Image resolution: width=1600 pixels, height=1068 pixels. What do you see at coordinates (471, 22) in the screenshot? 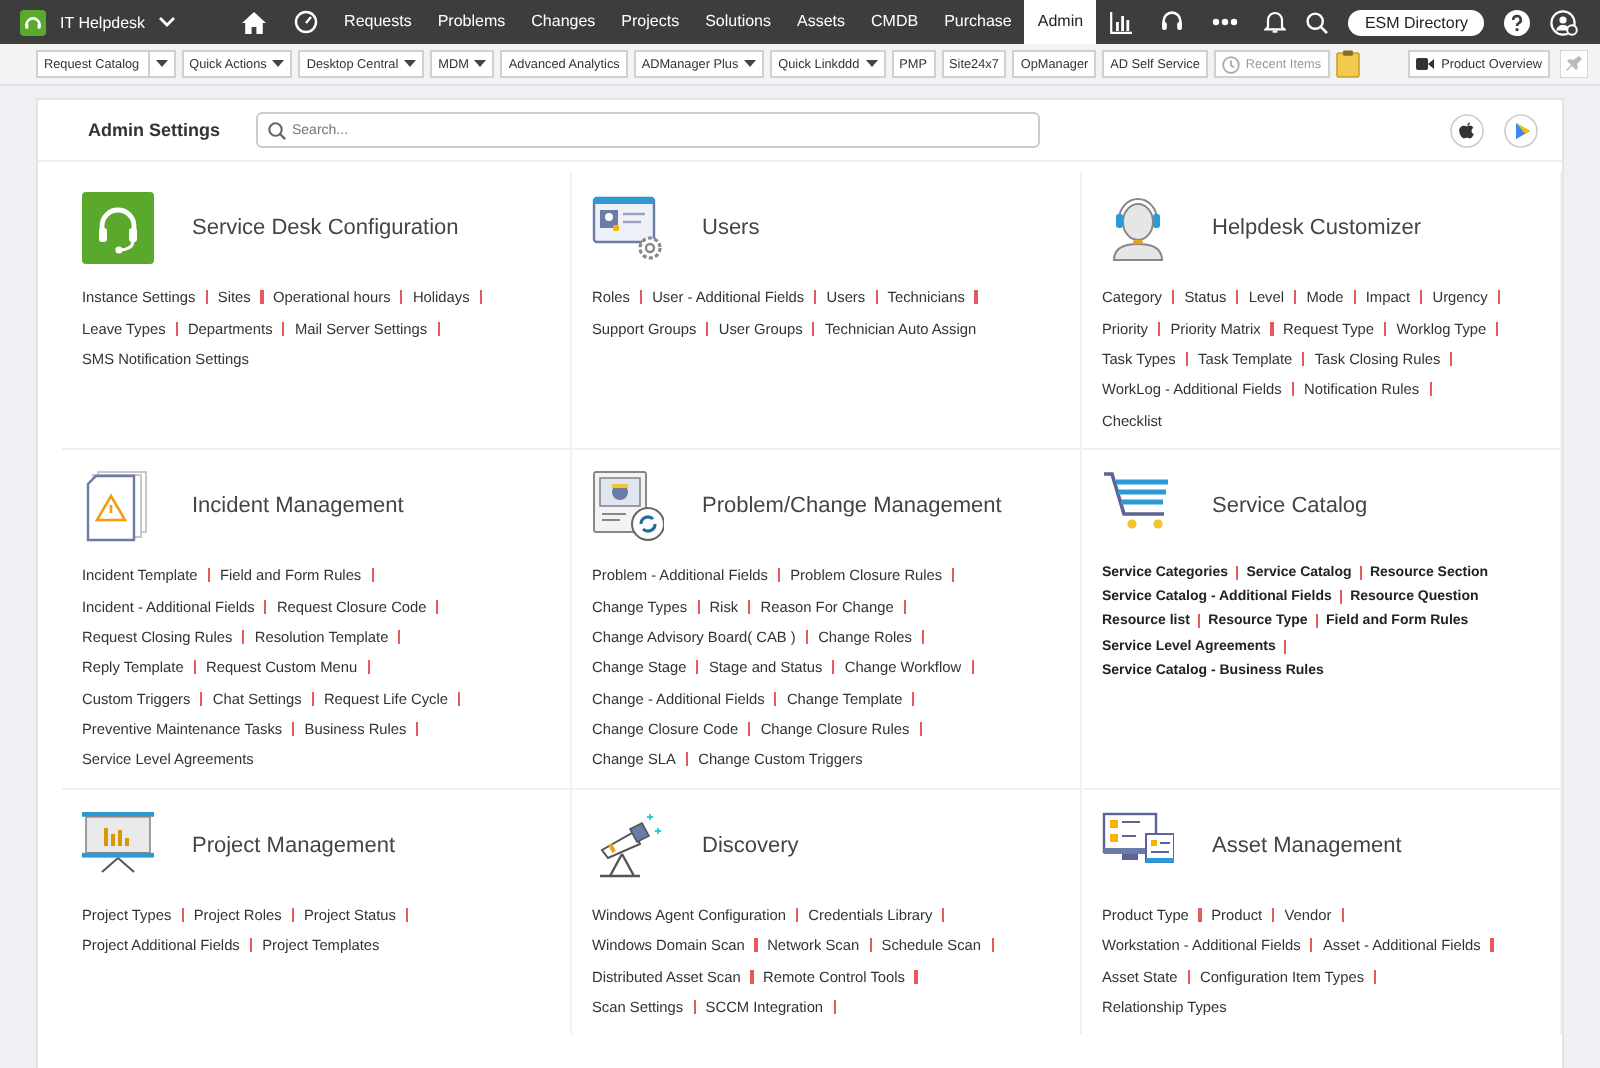
I see `nav-tab: Problems` at bounding box center [471, 22].